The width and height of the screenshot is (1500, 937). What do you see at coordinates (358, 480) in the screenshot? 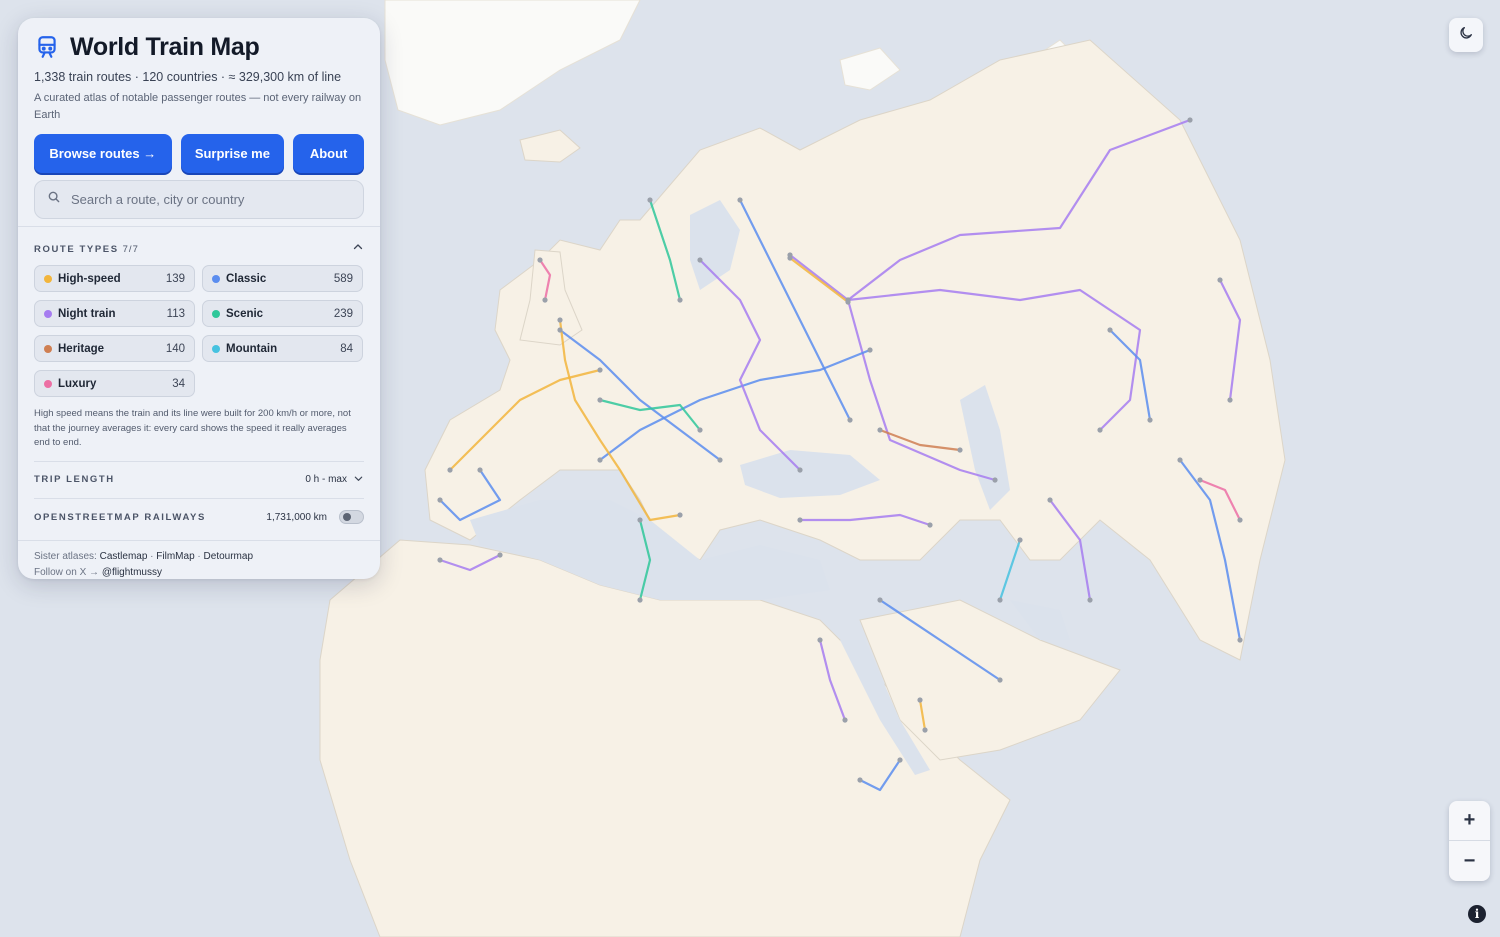
I see `chevron-down-icon` at bounding box center [358, 480].